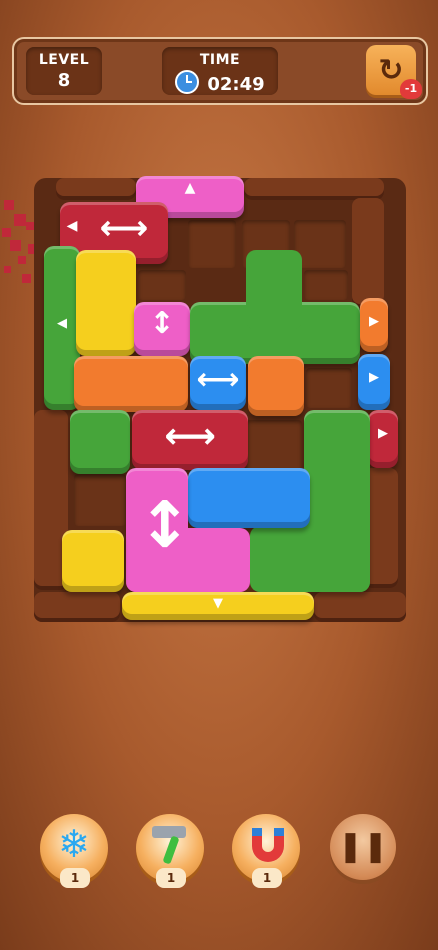 The height and width of the screenshot is (950, 438). I want to click on timer-panel: TIME 02:49, so click(220, 71).